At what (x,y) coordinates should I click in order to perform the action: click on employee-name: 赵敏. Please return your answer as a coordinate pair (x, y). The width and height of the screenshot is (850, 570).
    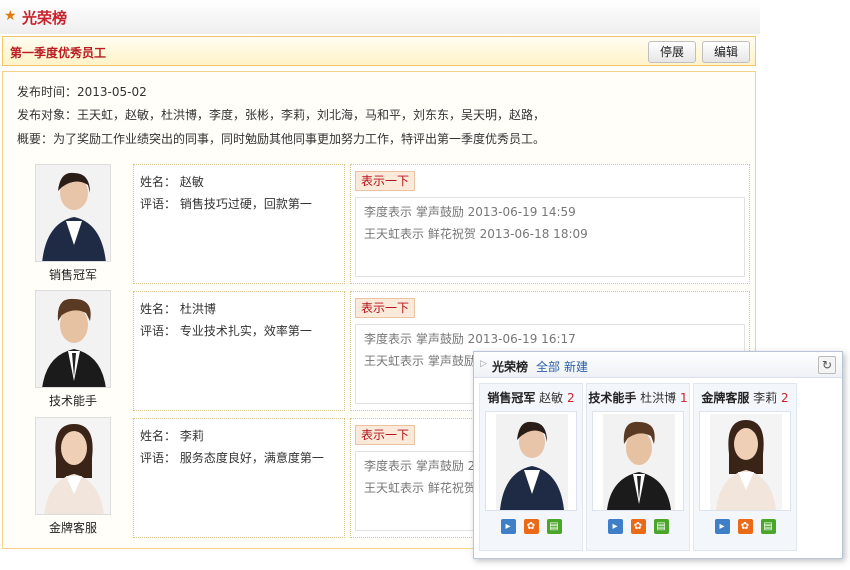
    Looking at the image, I should click on (191, 182).